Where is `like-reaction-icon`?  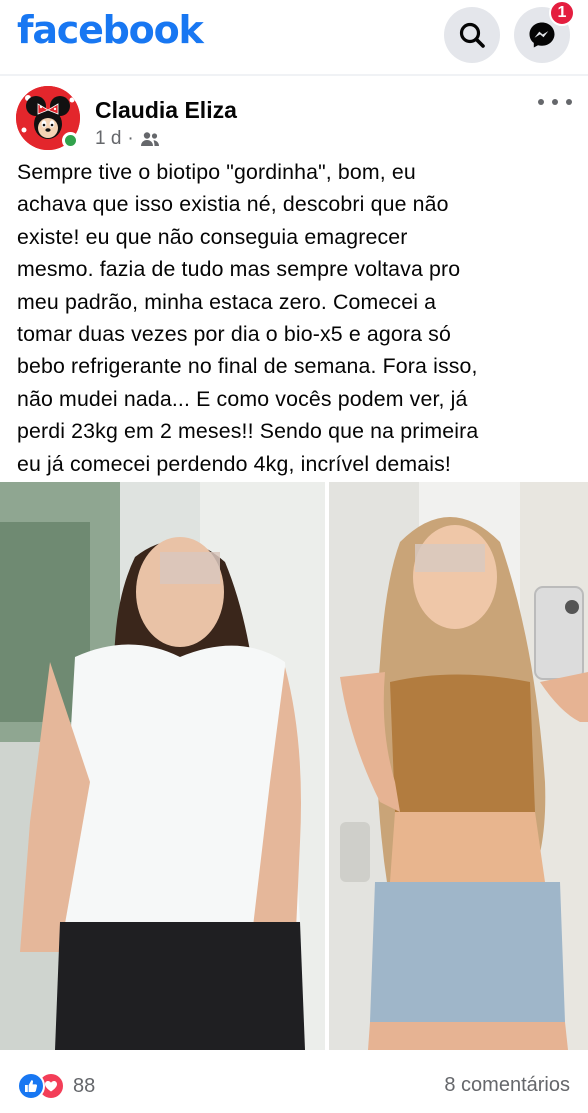
like-reaction-icon is located at coordinates (31, 1086).